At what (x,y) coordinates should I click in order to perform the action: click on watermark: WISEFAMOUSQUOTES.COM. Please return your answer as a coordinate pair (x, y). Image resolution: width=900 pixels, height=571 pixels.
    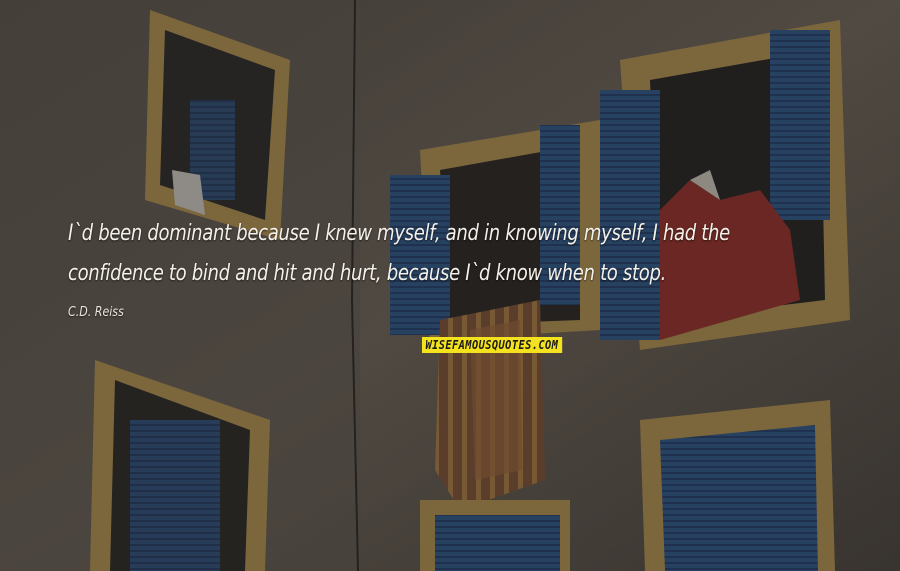
    Looking at the image, I should click on (492, 345).